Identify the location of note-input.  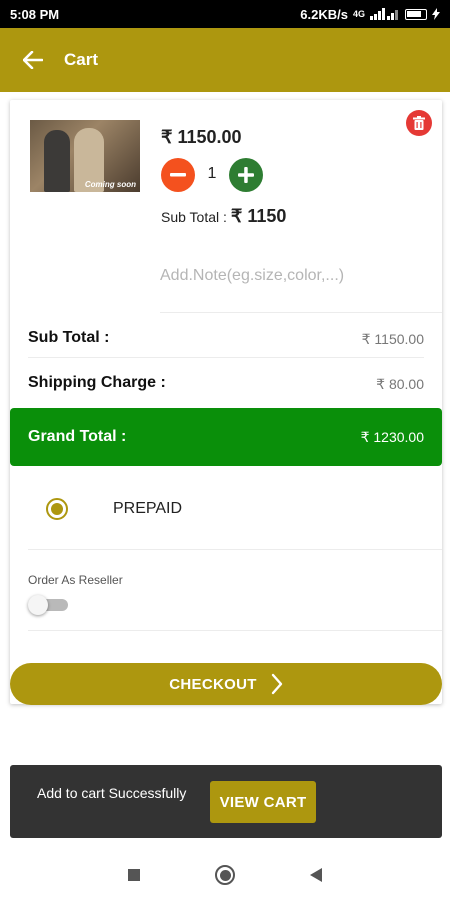
(295, 276).